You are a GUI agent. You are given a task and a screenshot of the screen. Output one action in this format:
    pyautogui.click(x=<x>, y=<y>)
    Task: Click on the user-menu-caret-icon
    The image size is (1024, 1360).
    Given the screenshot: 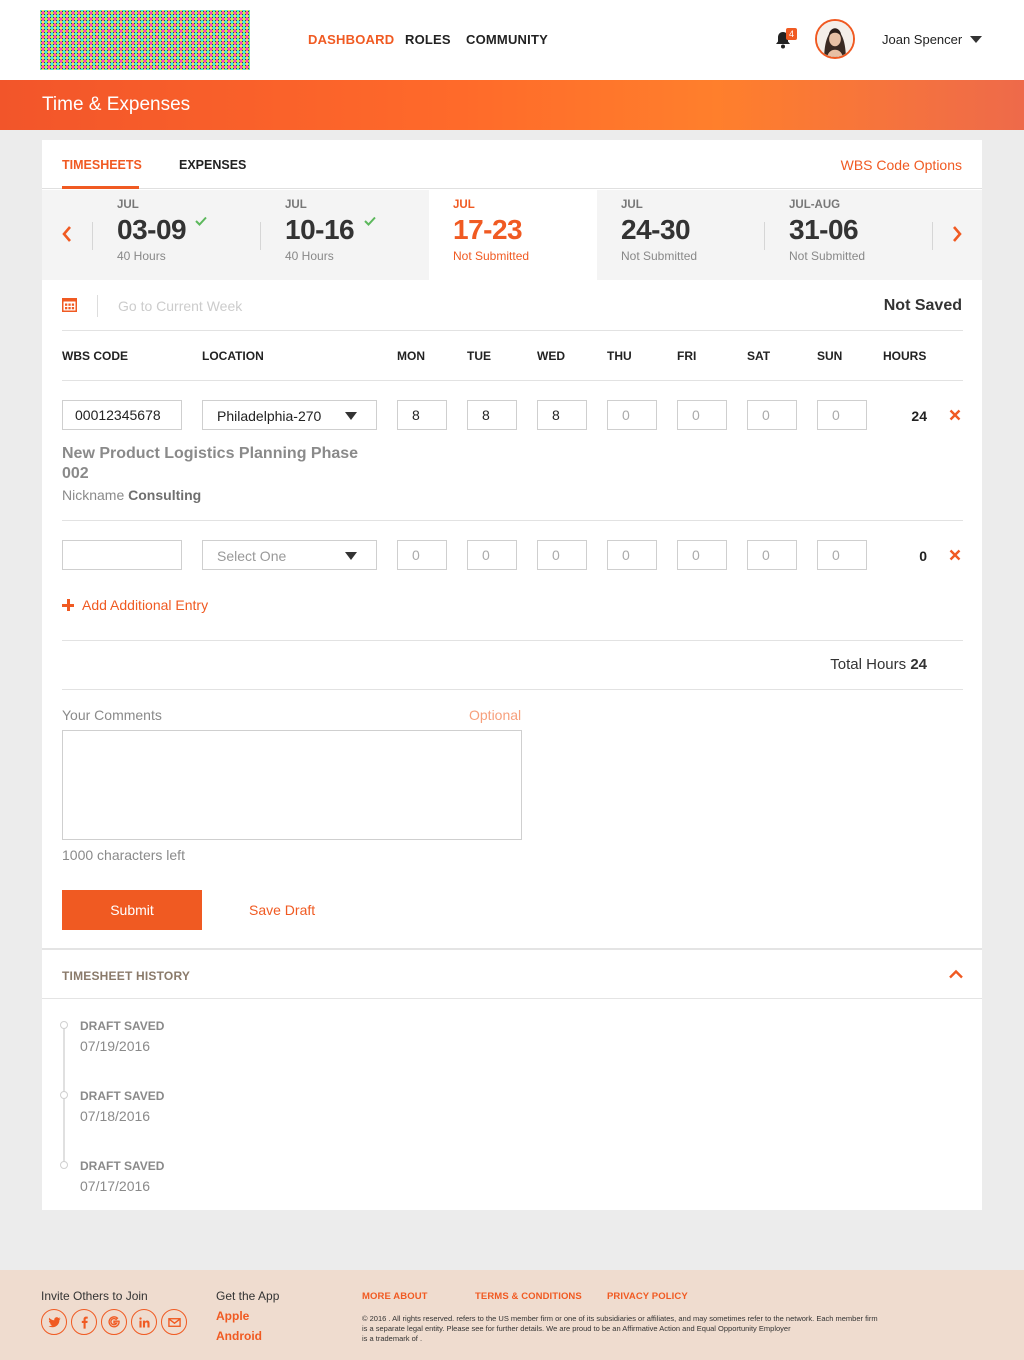 What is the action you would take?
    pyautogui.click(x=976, y=39)
    